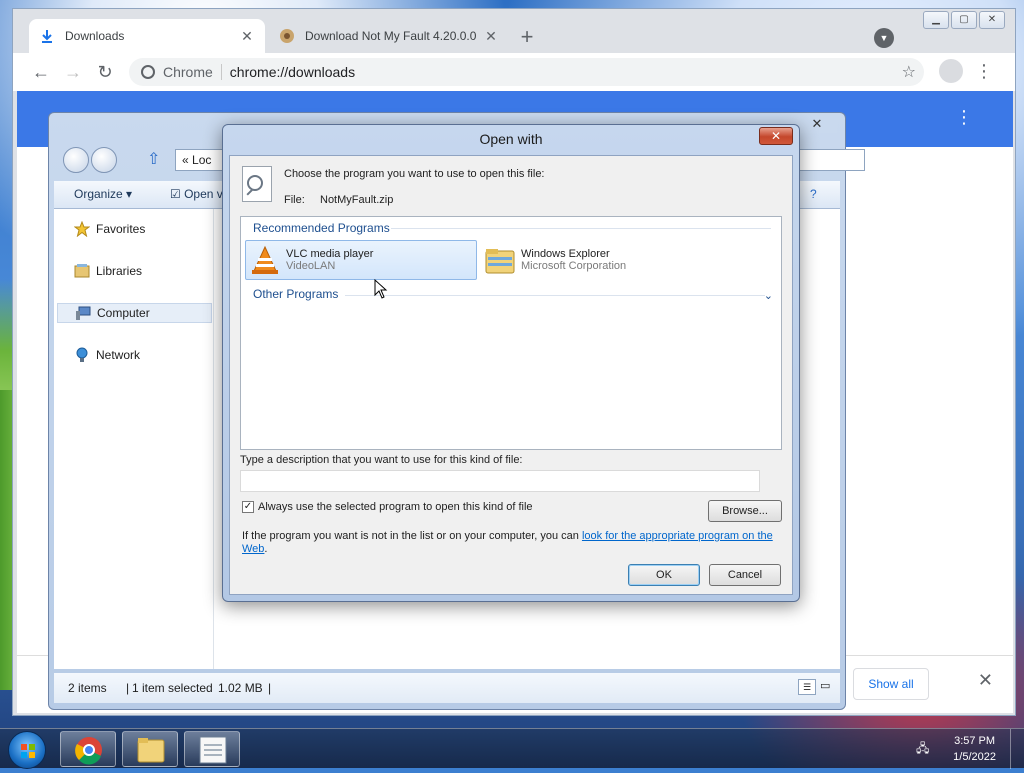 The height and width of the screenshot is (773, 1024). What do you see at coordinates (294, 200) in the screenshot?
I see `file-label: File:` at bounding box center [294, 200].